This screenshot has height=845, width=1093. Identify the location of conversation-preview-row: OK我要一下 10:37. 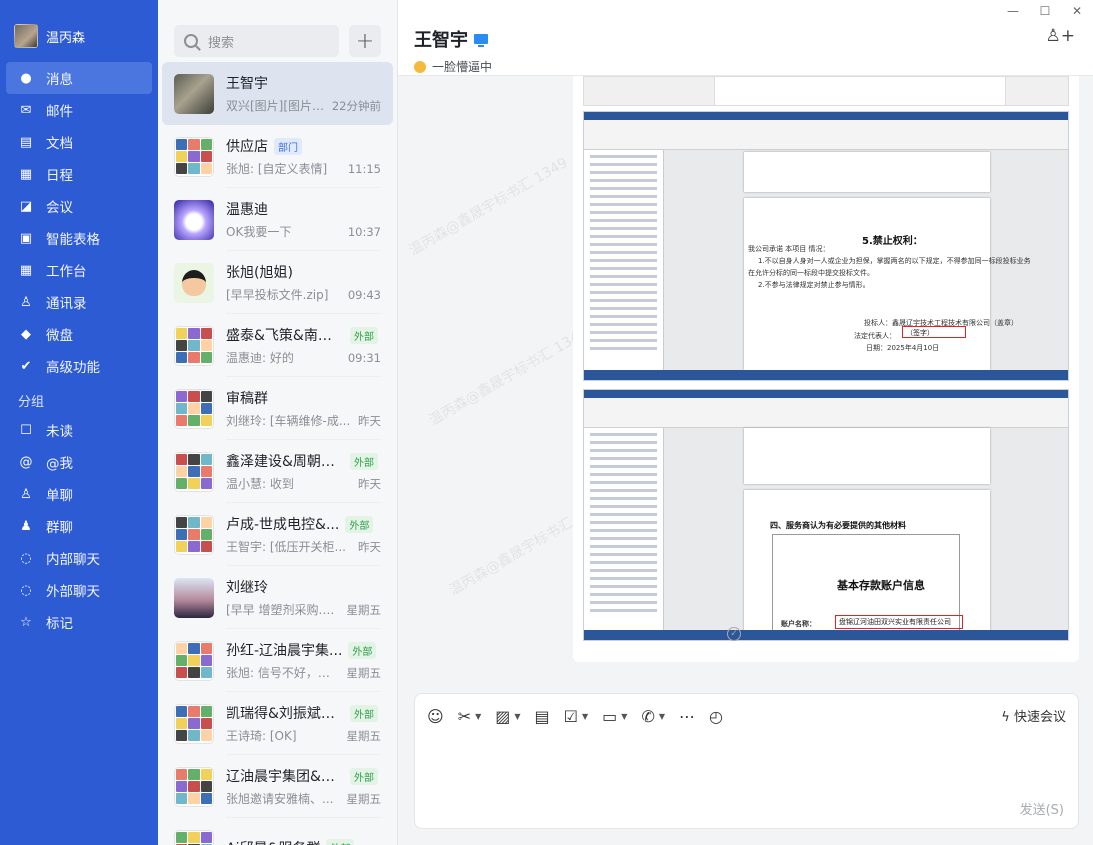
(303, 231).